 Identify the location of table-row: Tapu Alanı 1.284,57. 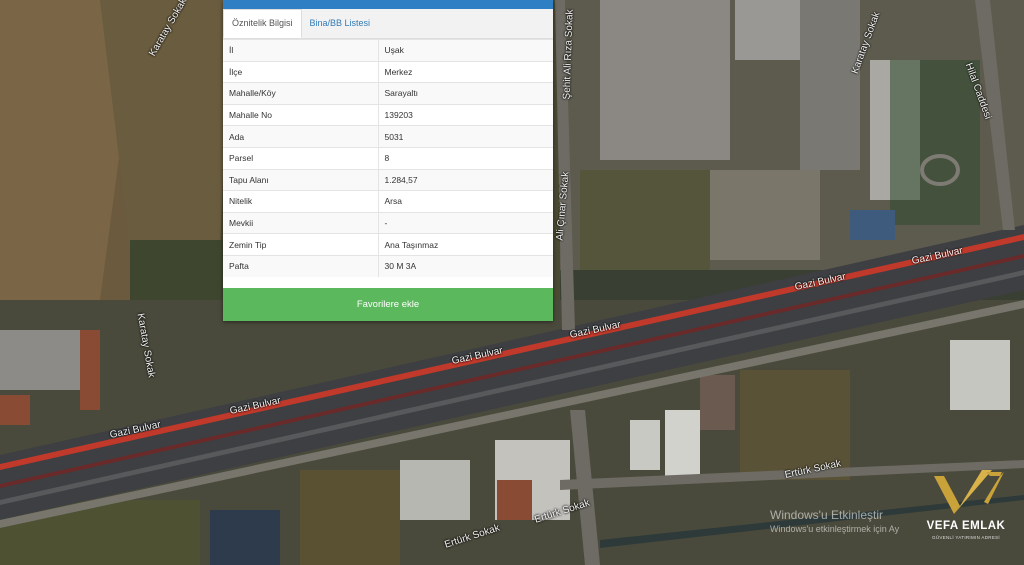
(388, 179).